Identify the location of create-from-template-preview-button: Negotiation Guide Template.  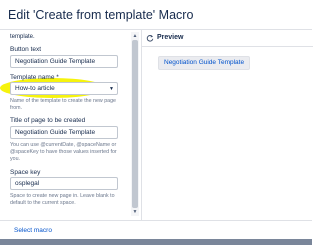
(204, 63).